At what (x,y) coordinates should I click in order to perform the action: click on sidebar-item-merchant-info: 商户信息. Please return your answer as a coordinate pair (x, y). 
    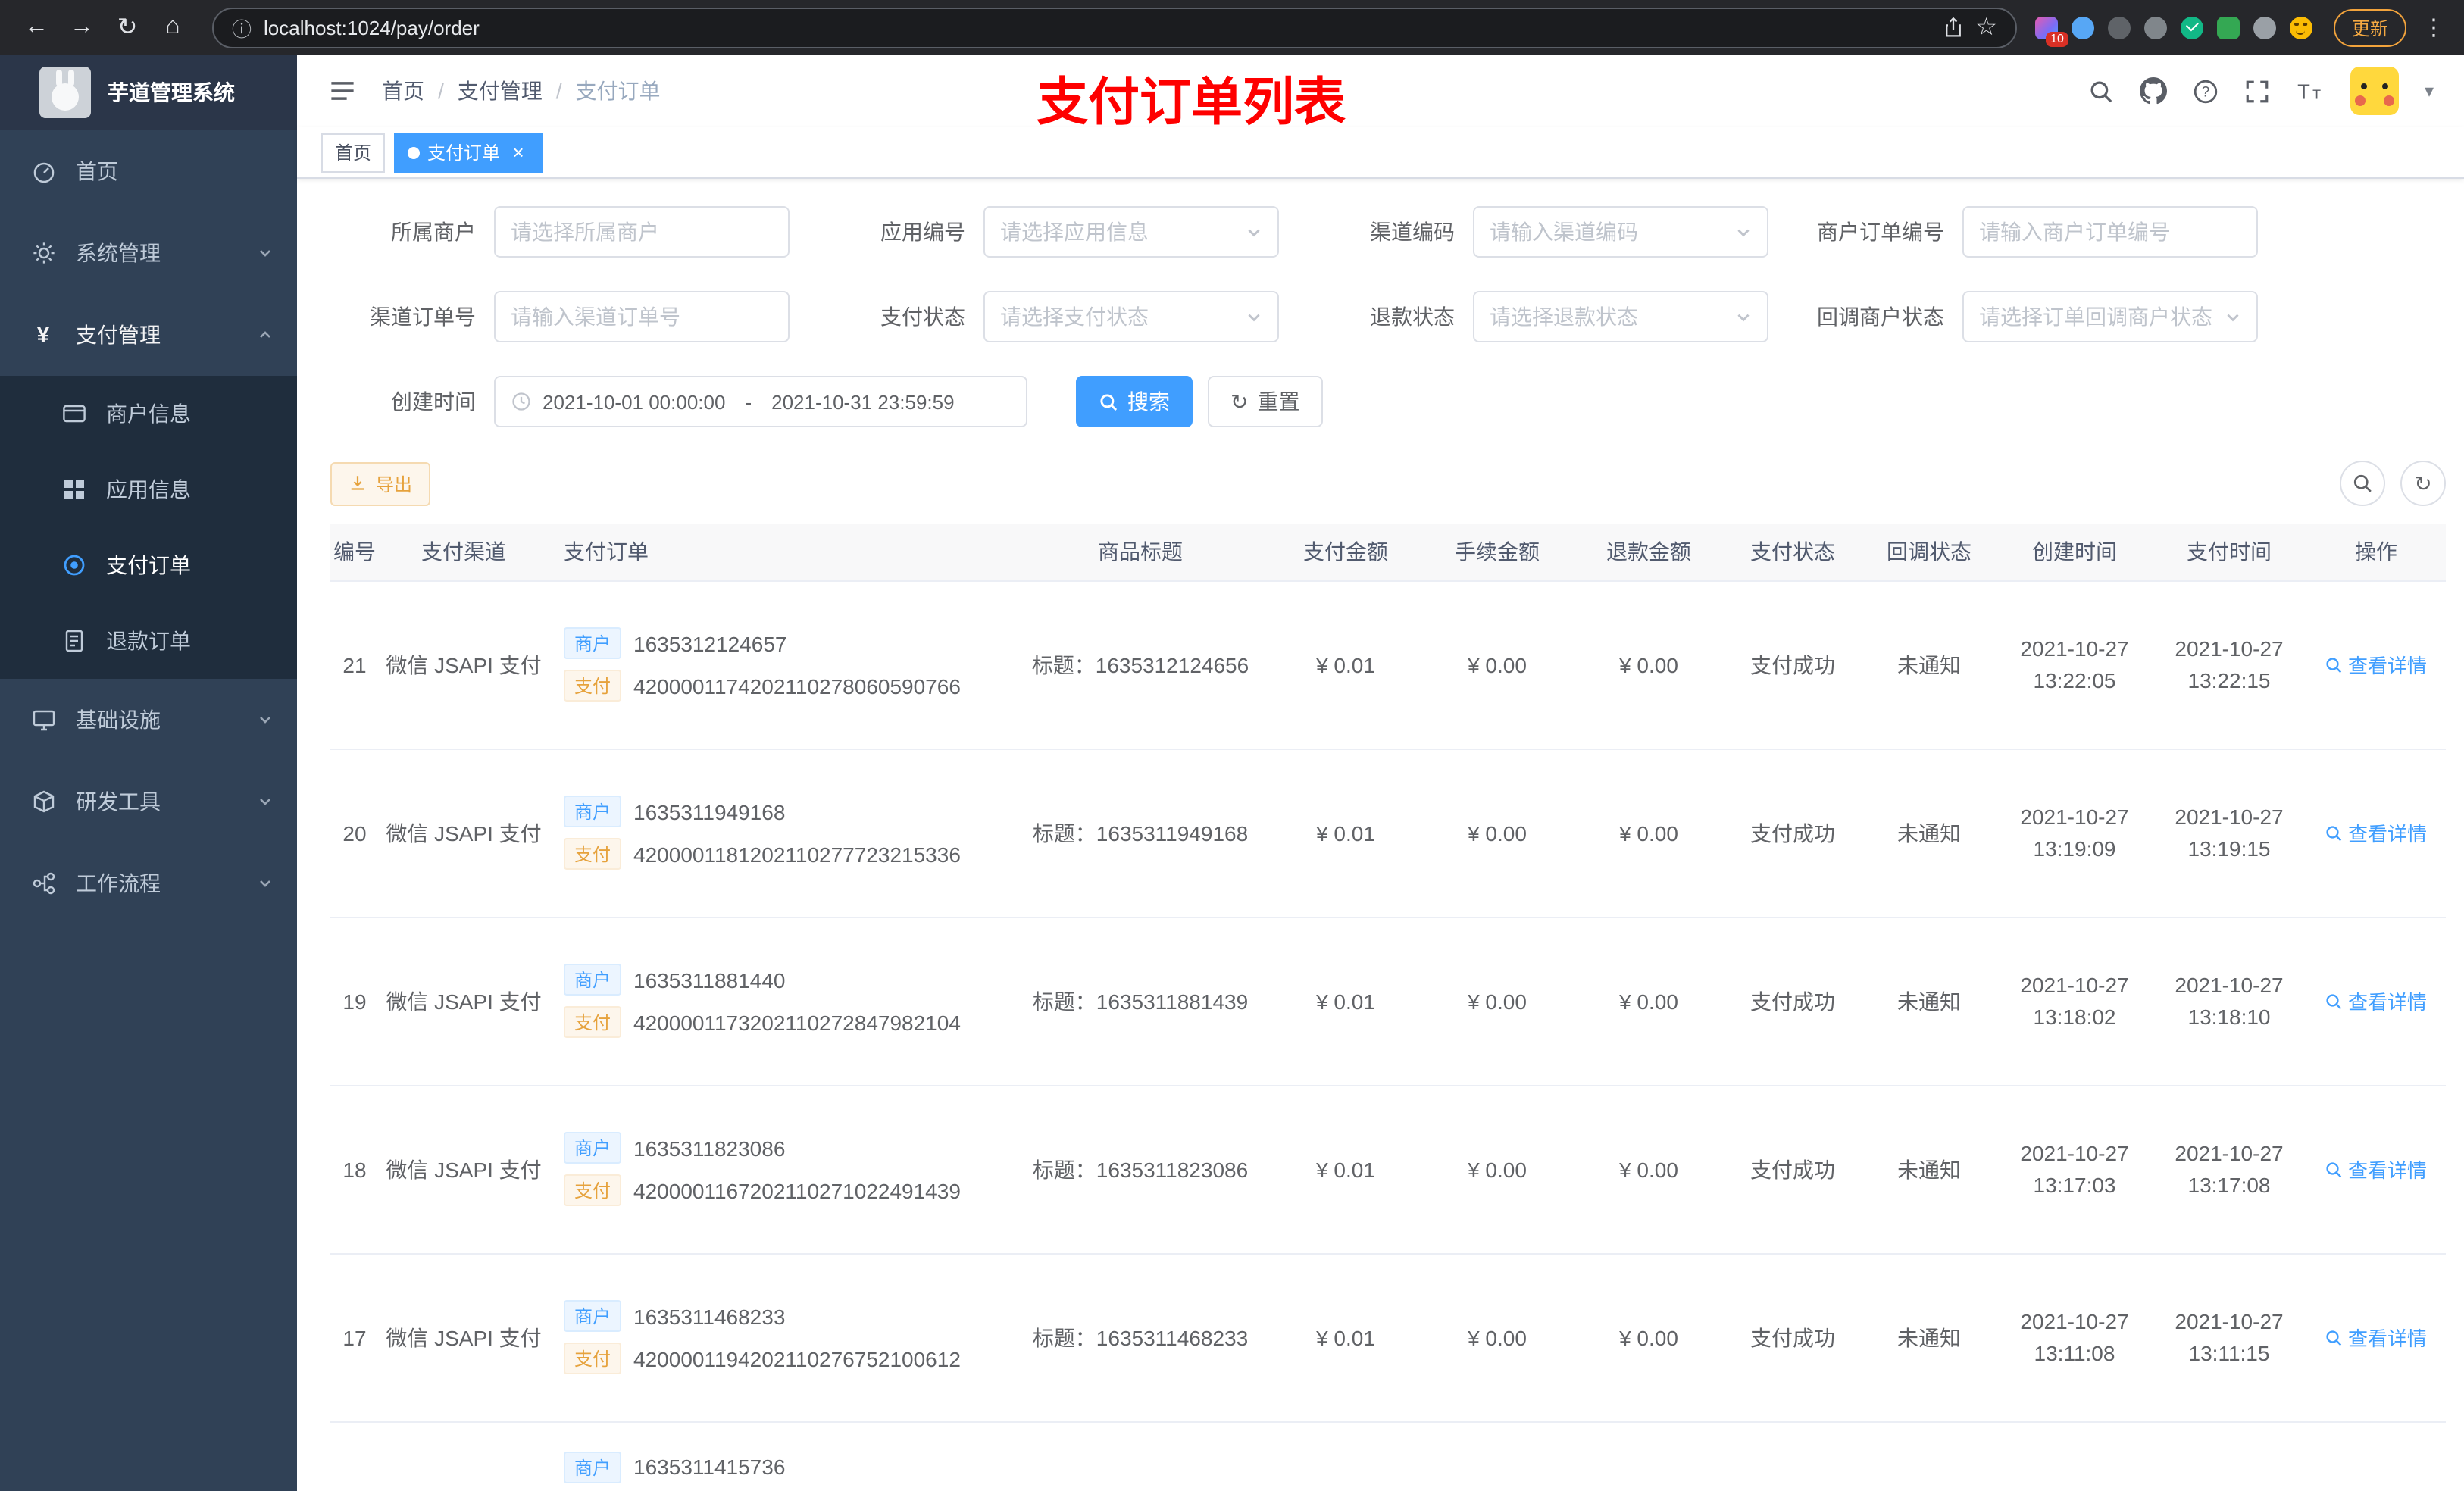
    Looking at the image, I should click on (148, 414).